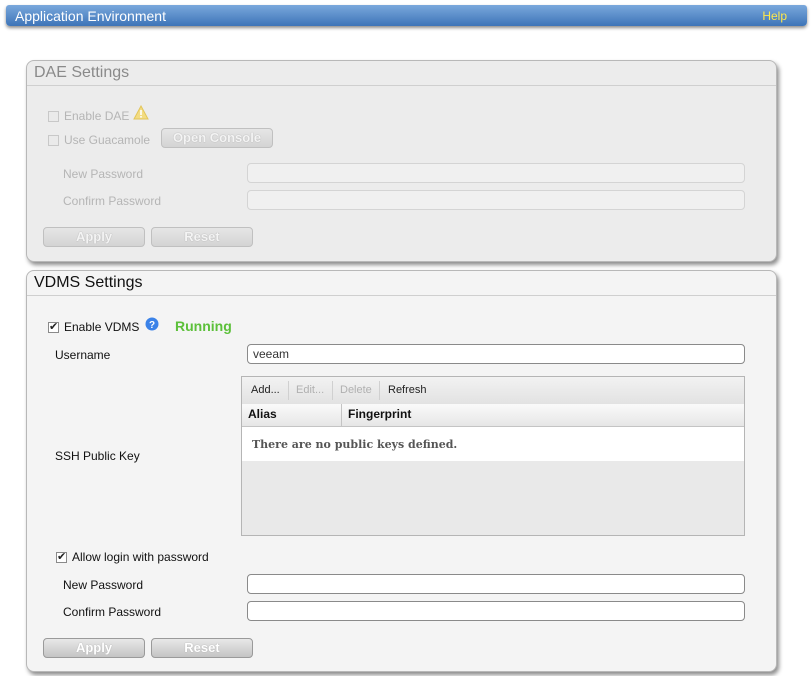  What do you see at coordinates (103, 174) in the screenshot?
I see `dae-new-password-label: New Password` at bounding box center [103, 174].